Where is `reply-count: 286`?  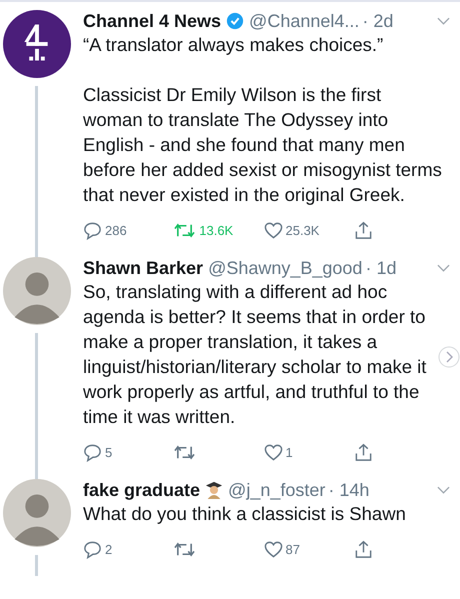 reply-count: 286 is located at coordinates (116, 230).